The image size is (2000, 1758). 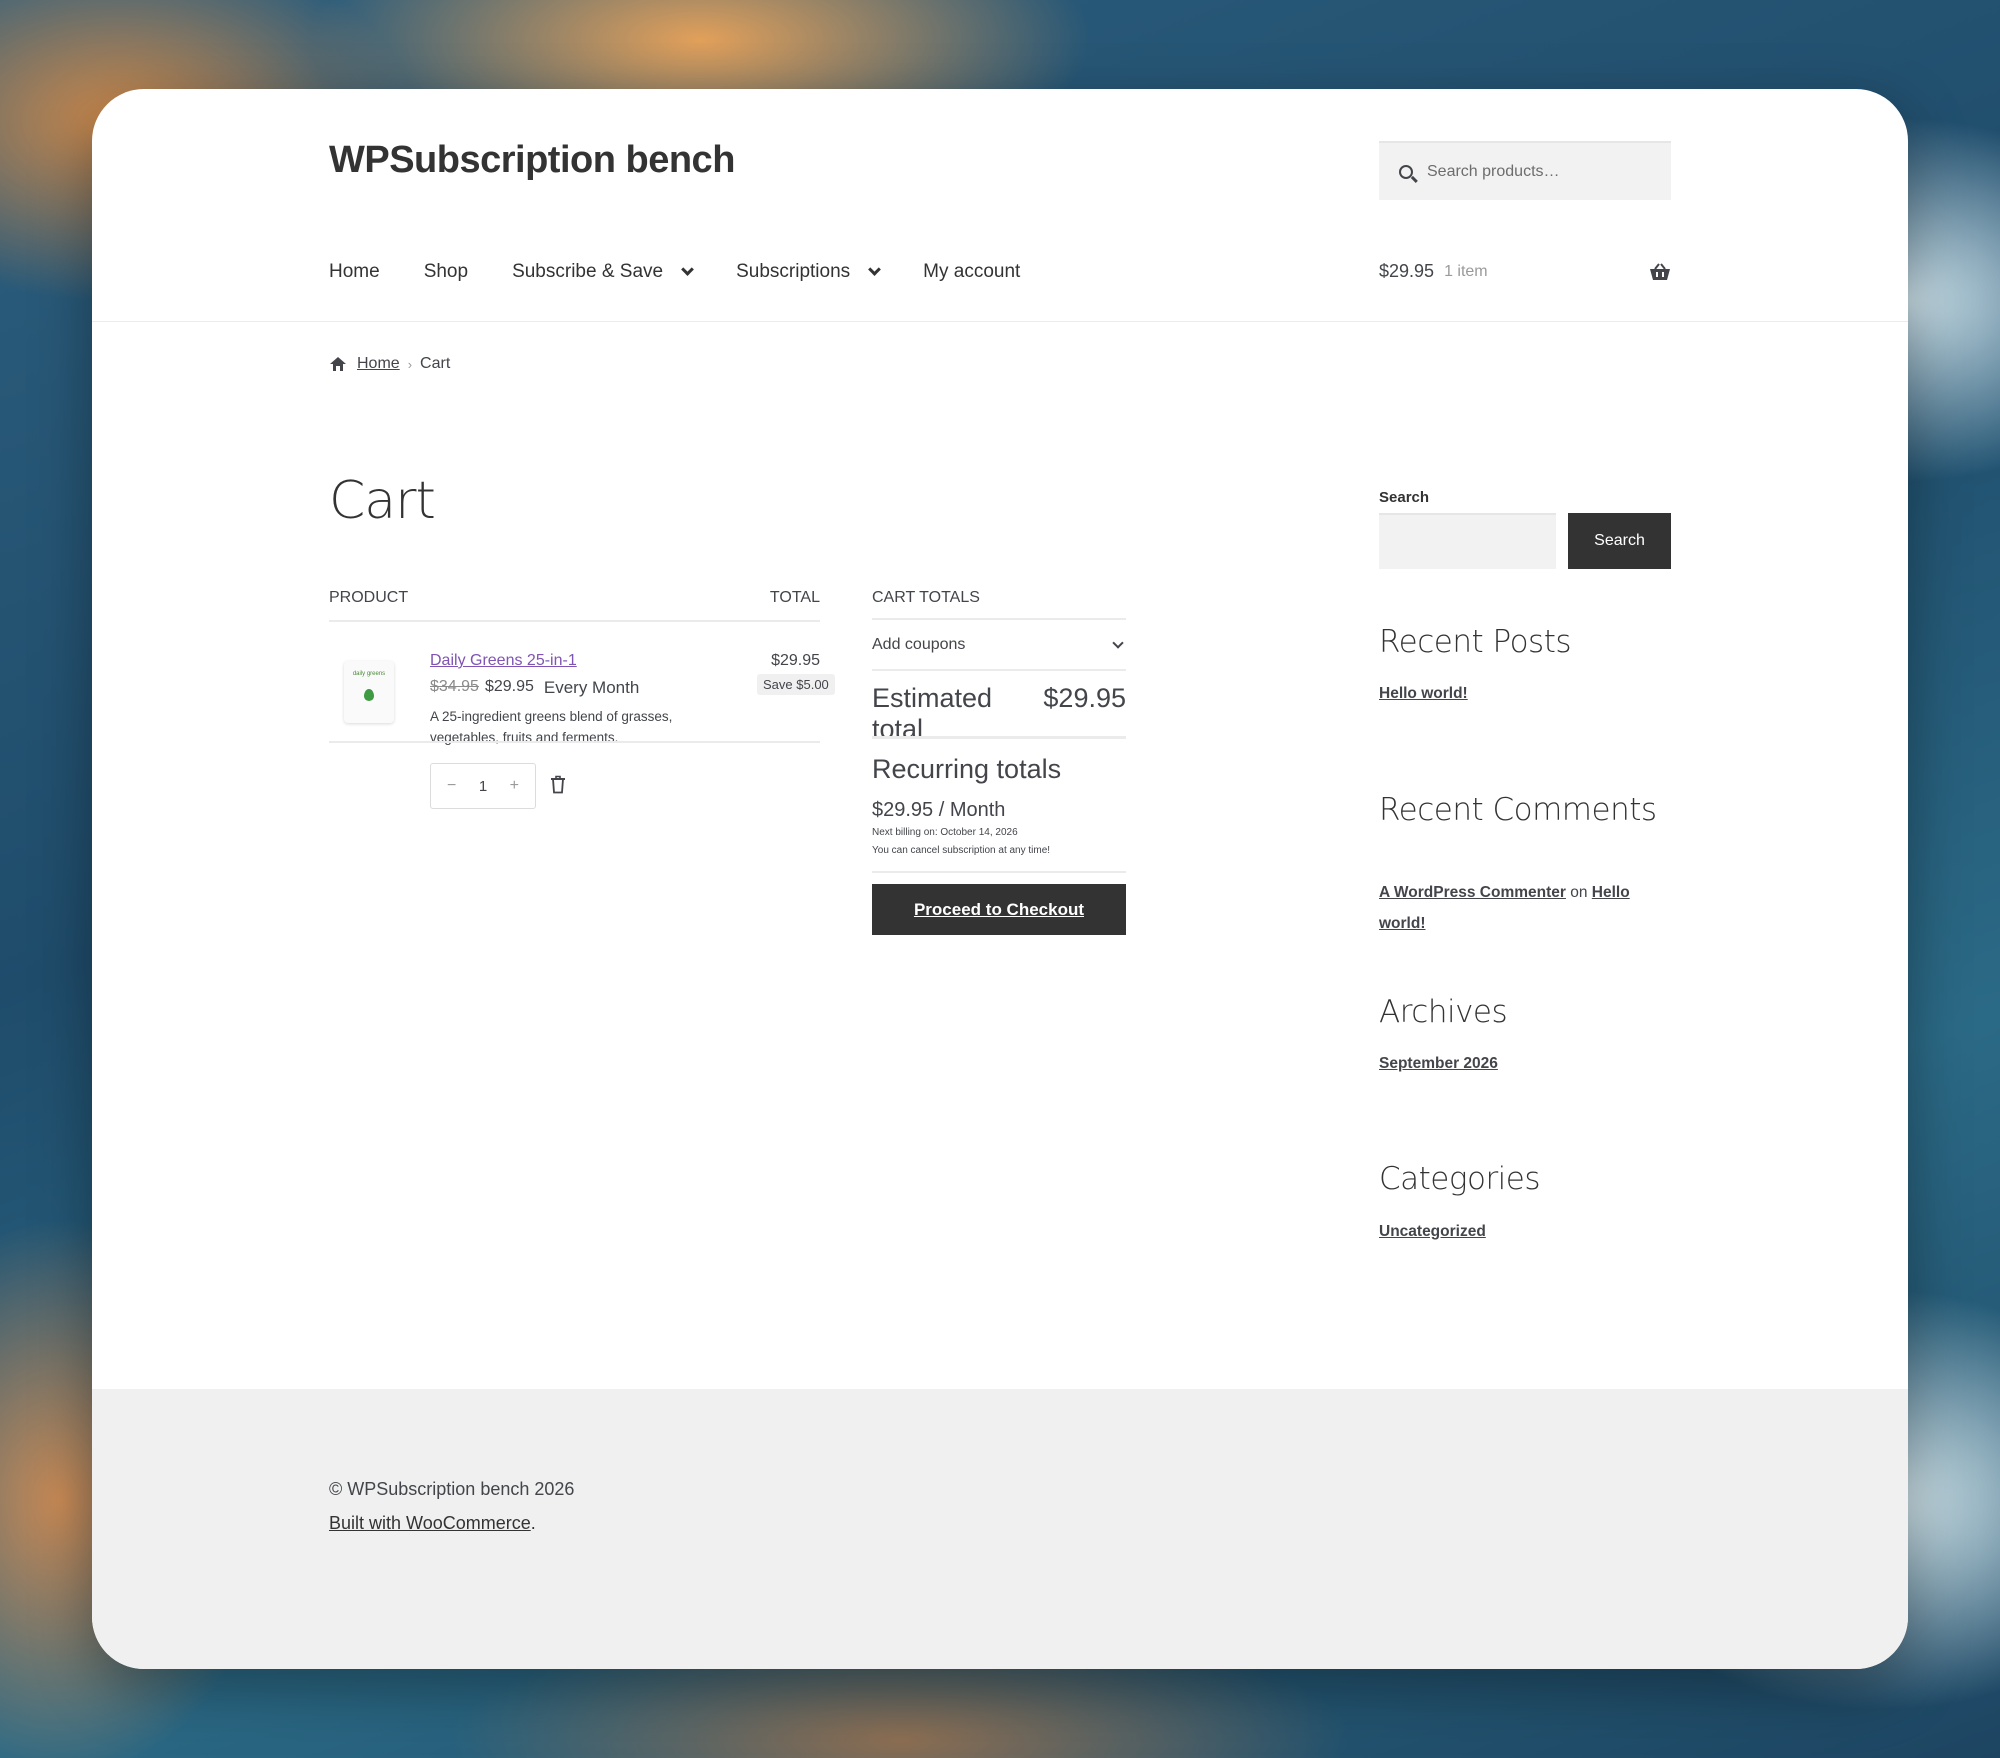 I want to click on nav-label: Subscriptions, so click(x=793, y=271).